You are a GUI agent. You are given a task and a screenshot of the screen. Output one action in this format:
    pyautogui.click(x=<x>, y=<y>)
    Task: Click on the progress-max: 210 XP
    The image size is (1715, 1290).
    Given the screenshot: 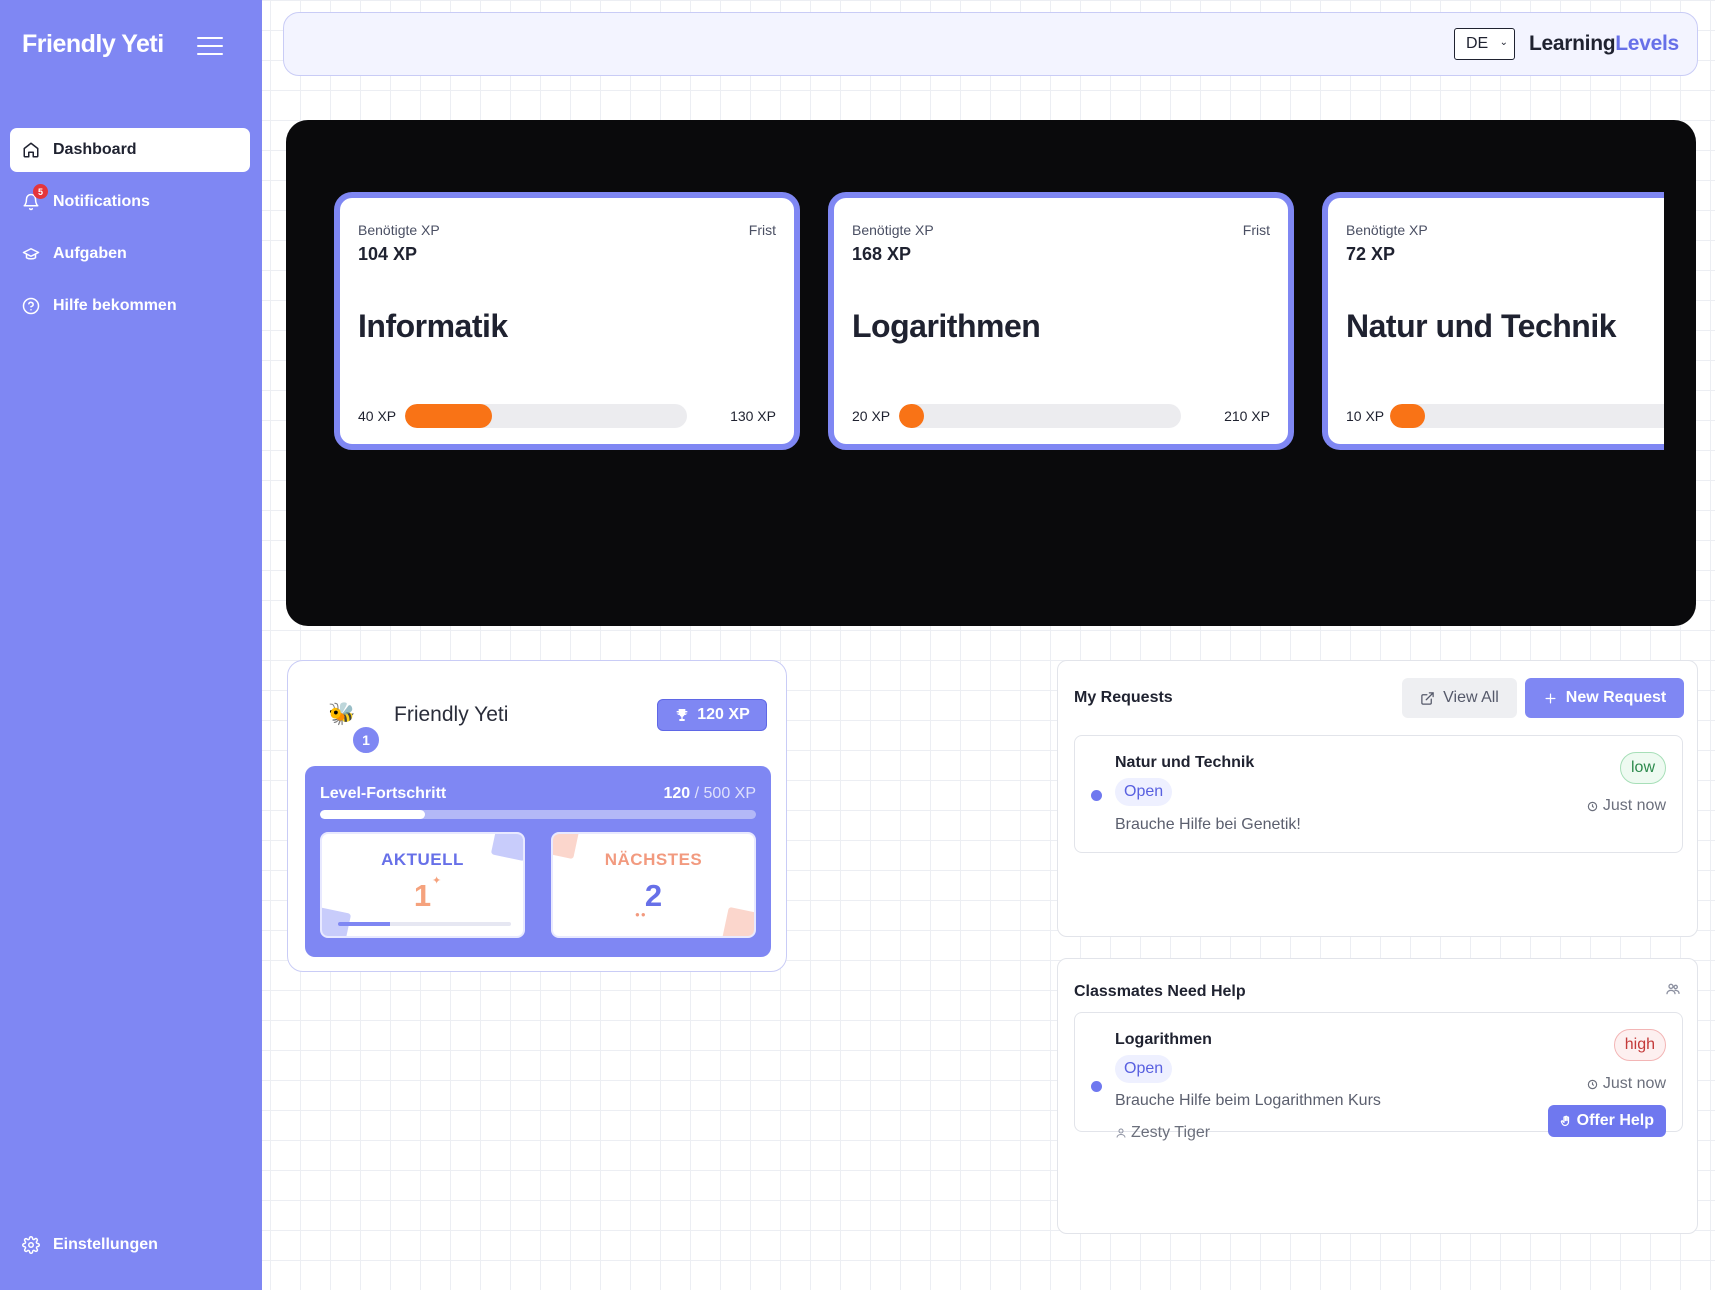 What is the action you would take?
    pyautogui.click(x=1247, y=416)
    